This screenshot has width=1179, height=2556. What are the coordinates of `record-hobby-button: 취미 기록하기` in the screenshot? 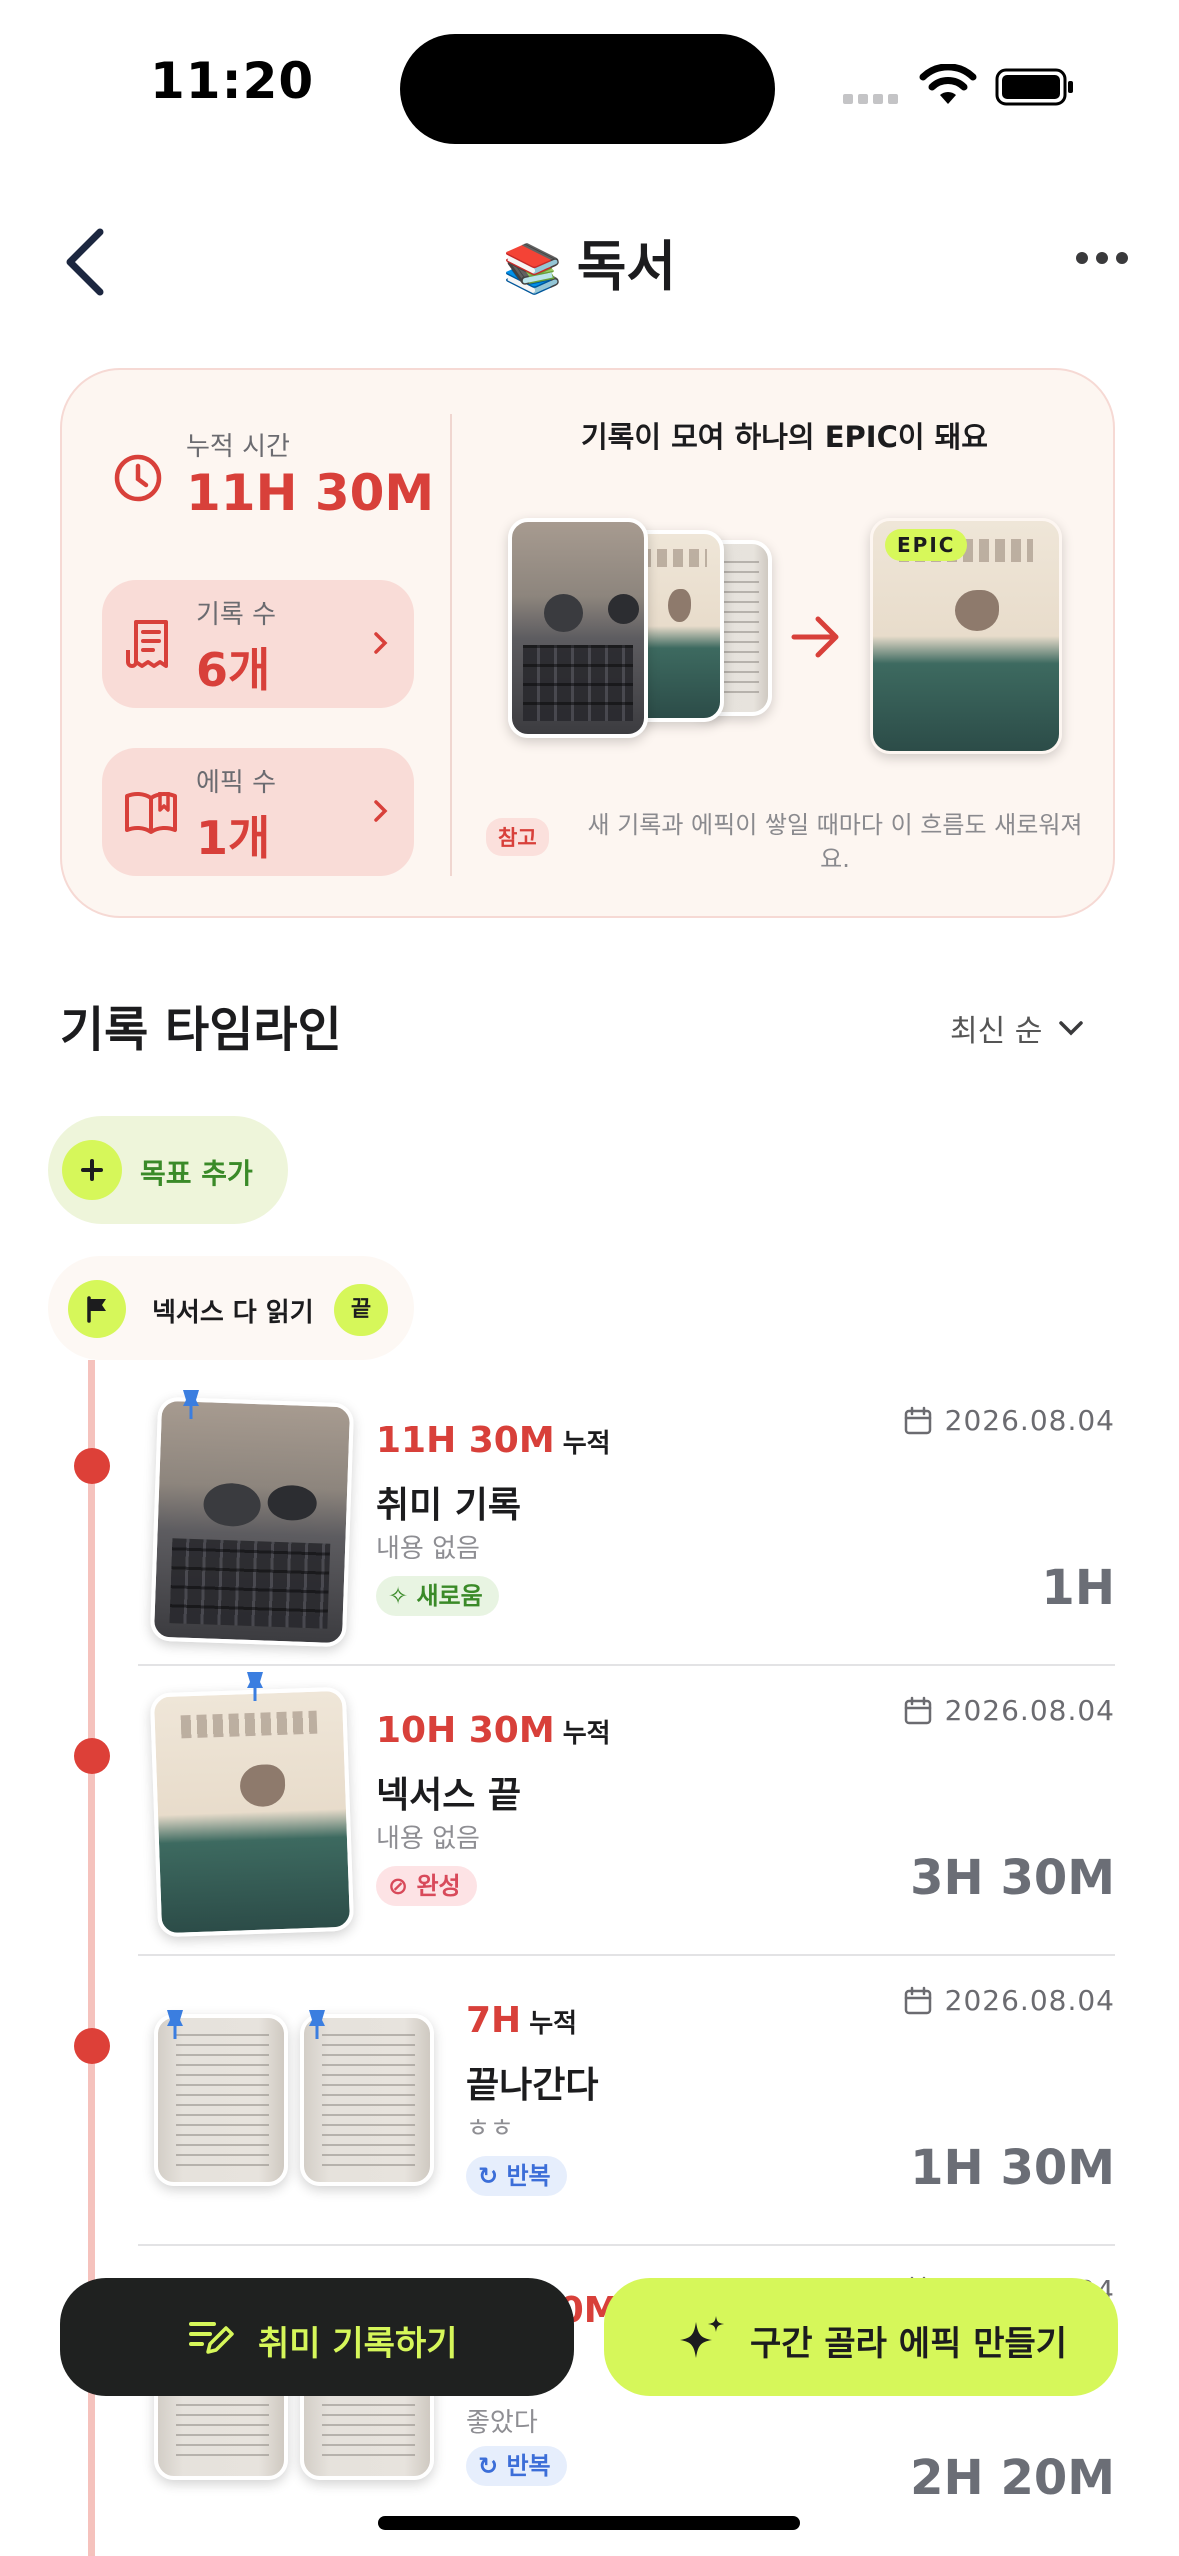 It's located at (317, 2337).